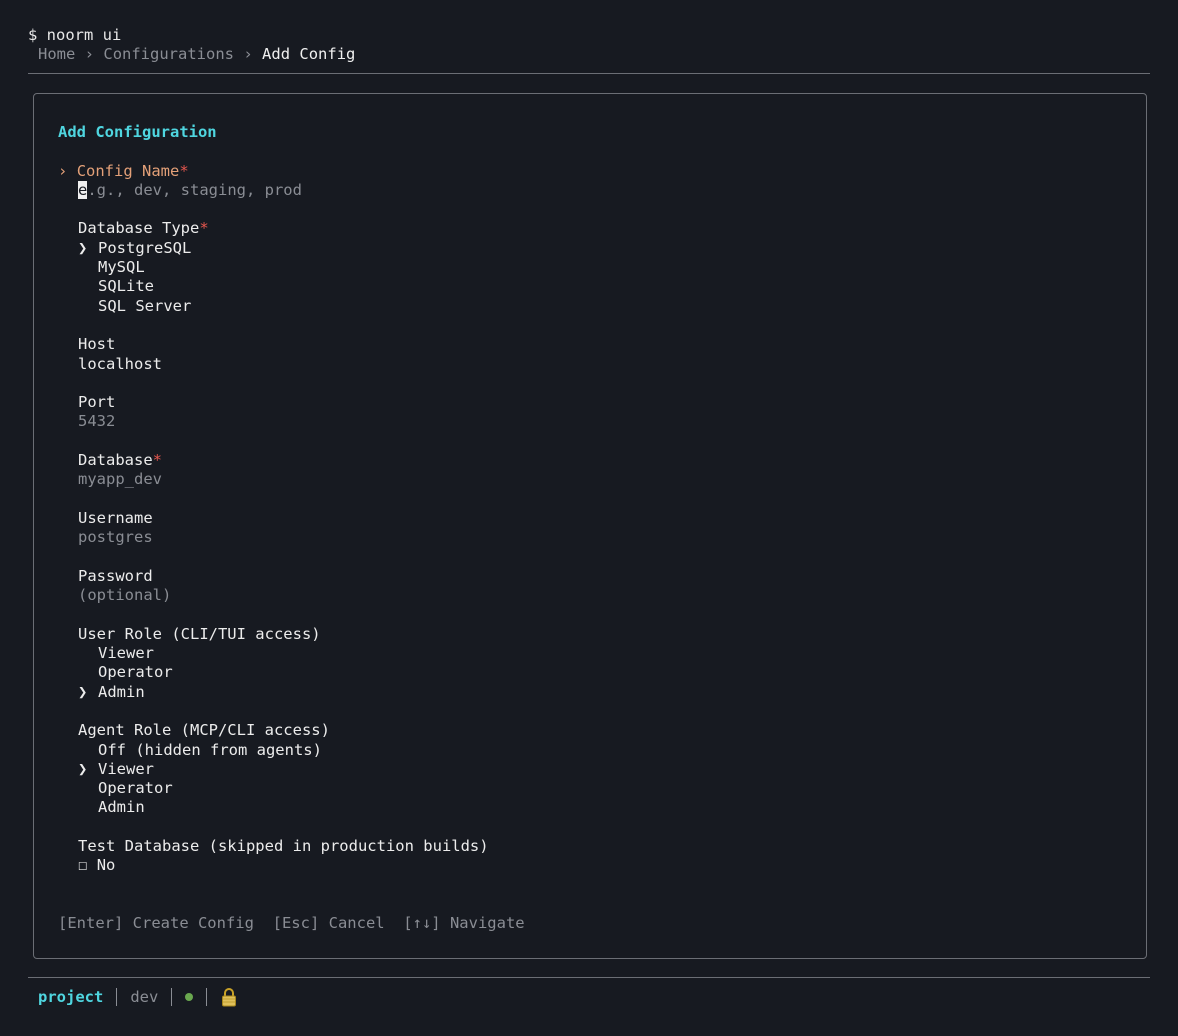 This screenshot has width=1178, height=1036. What do you see at coordinates (328, 923) in the screenshot?
I see `hint-esc: [Esc] Cancel` at bounding box center [328, 923].